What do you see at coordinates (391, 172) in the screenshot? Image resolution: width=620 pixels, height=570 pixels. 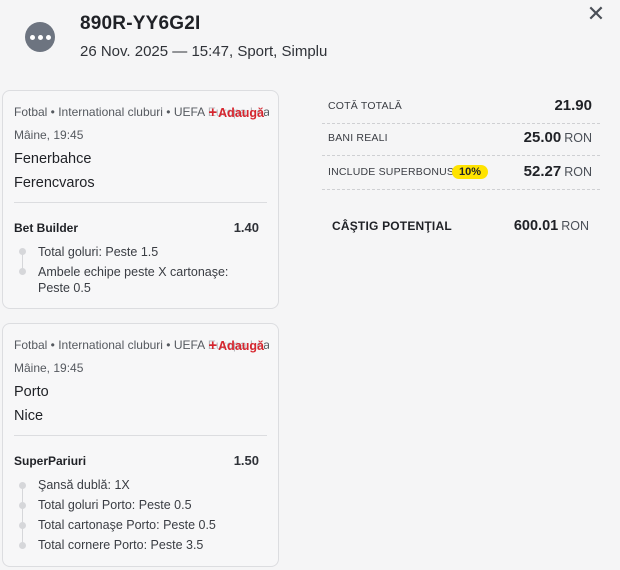 I see `bonus-label: INCLUDE SUPERBONUS` at bounding box center [391, 172].